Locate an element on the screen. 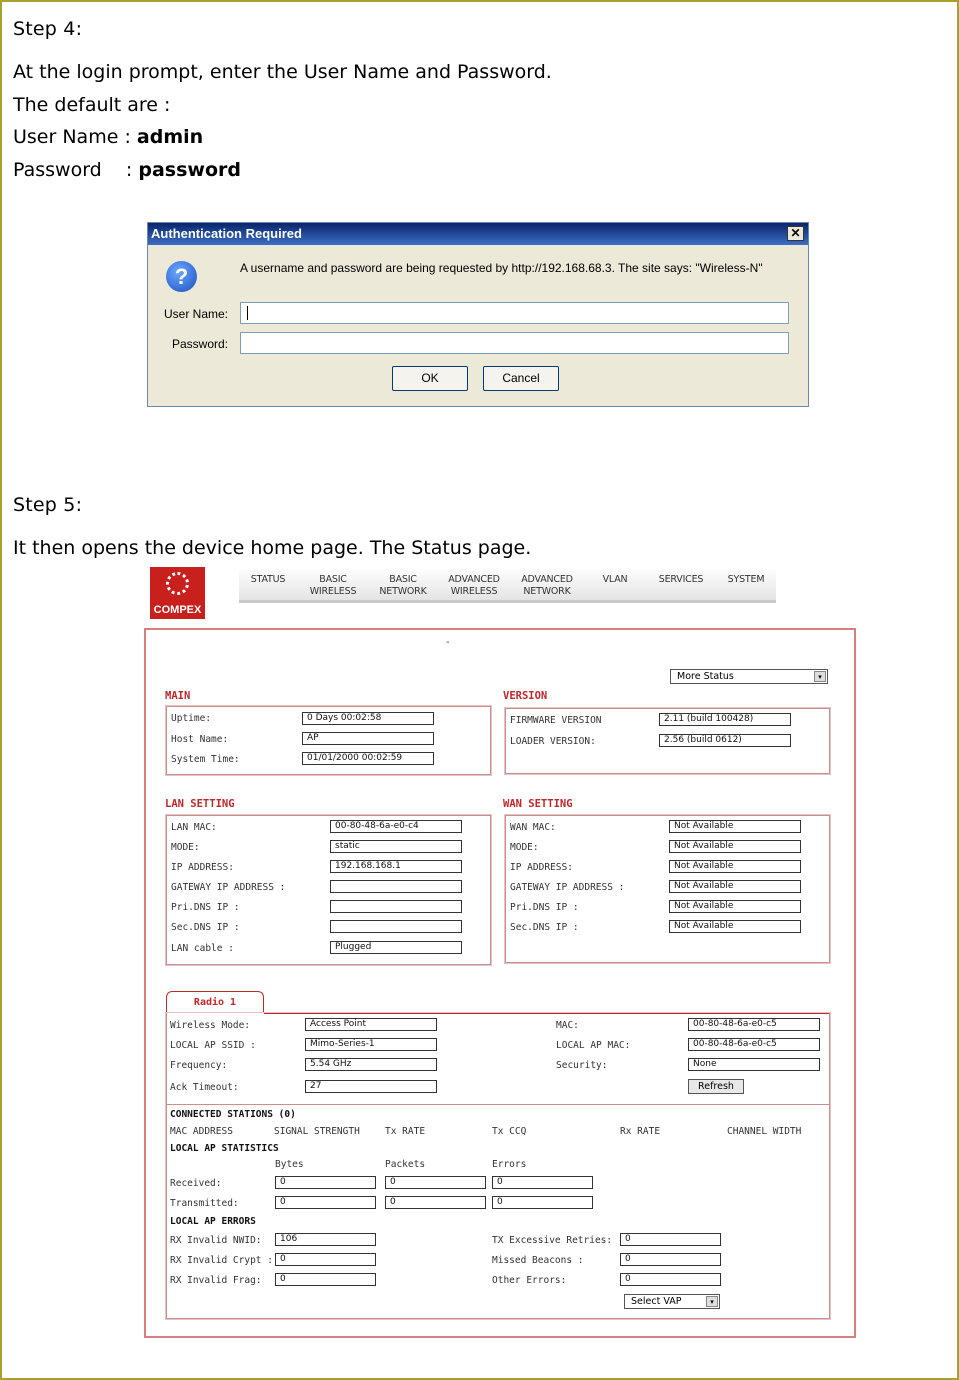 Image resolution: width=959 pixels, height=1380 pixels. wan-row-label: WAN MAC: is located at coordinates (533, 827).